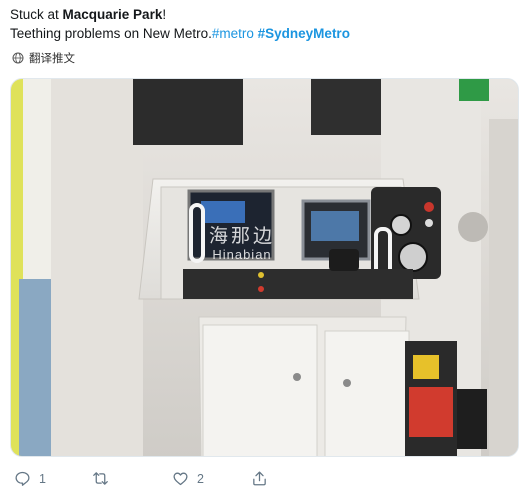 The image size is (524, 501). Describe the element at coordinates (233, 33) in the screenshot. I see `hashtag-metro-link: #metro` at that location.